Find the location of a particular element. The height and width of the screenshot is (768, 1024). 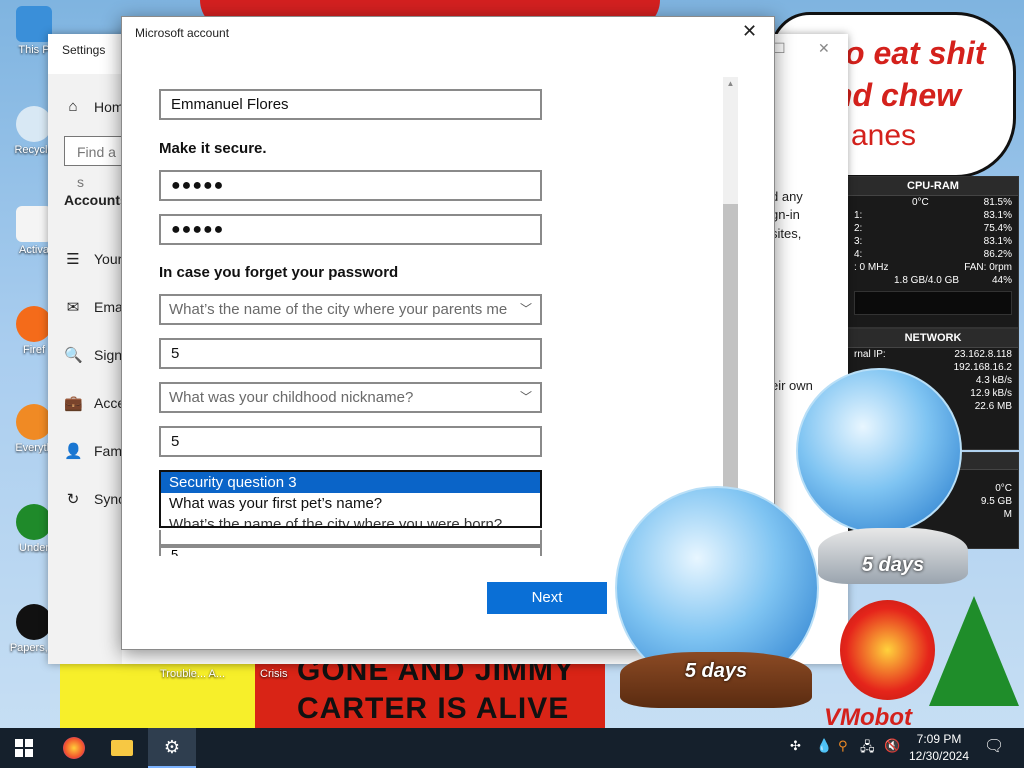

core-value: 75.4% is located at coordinates (997, 228).